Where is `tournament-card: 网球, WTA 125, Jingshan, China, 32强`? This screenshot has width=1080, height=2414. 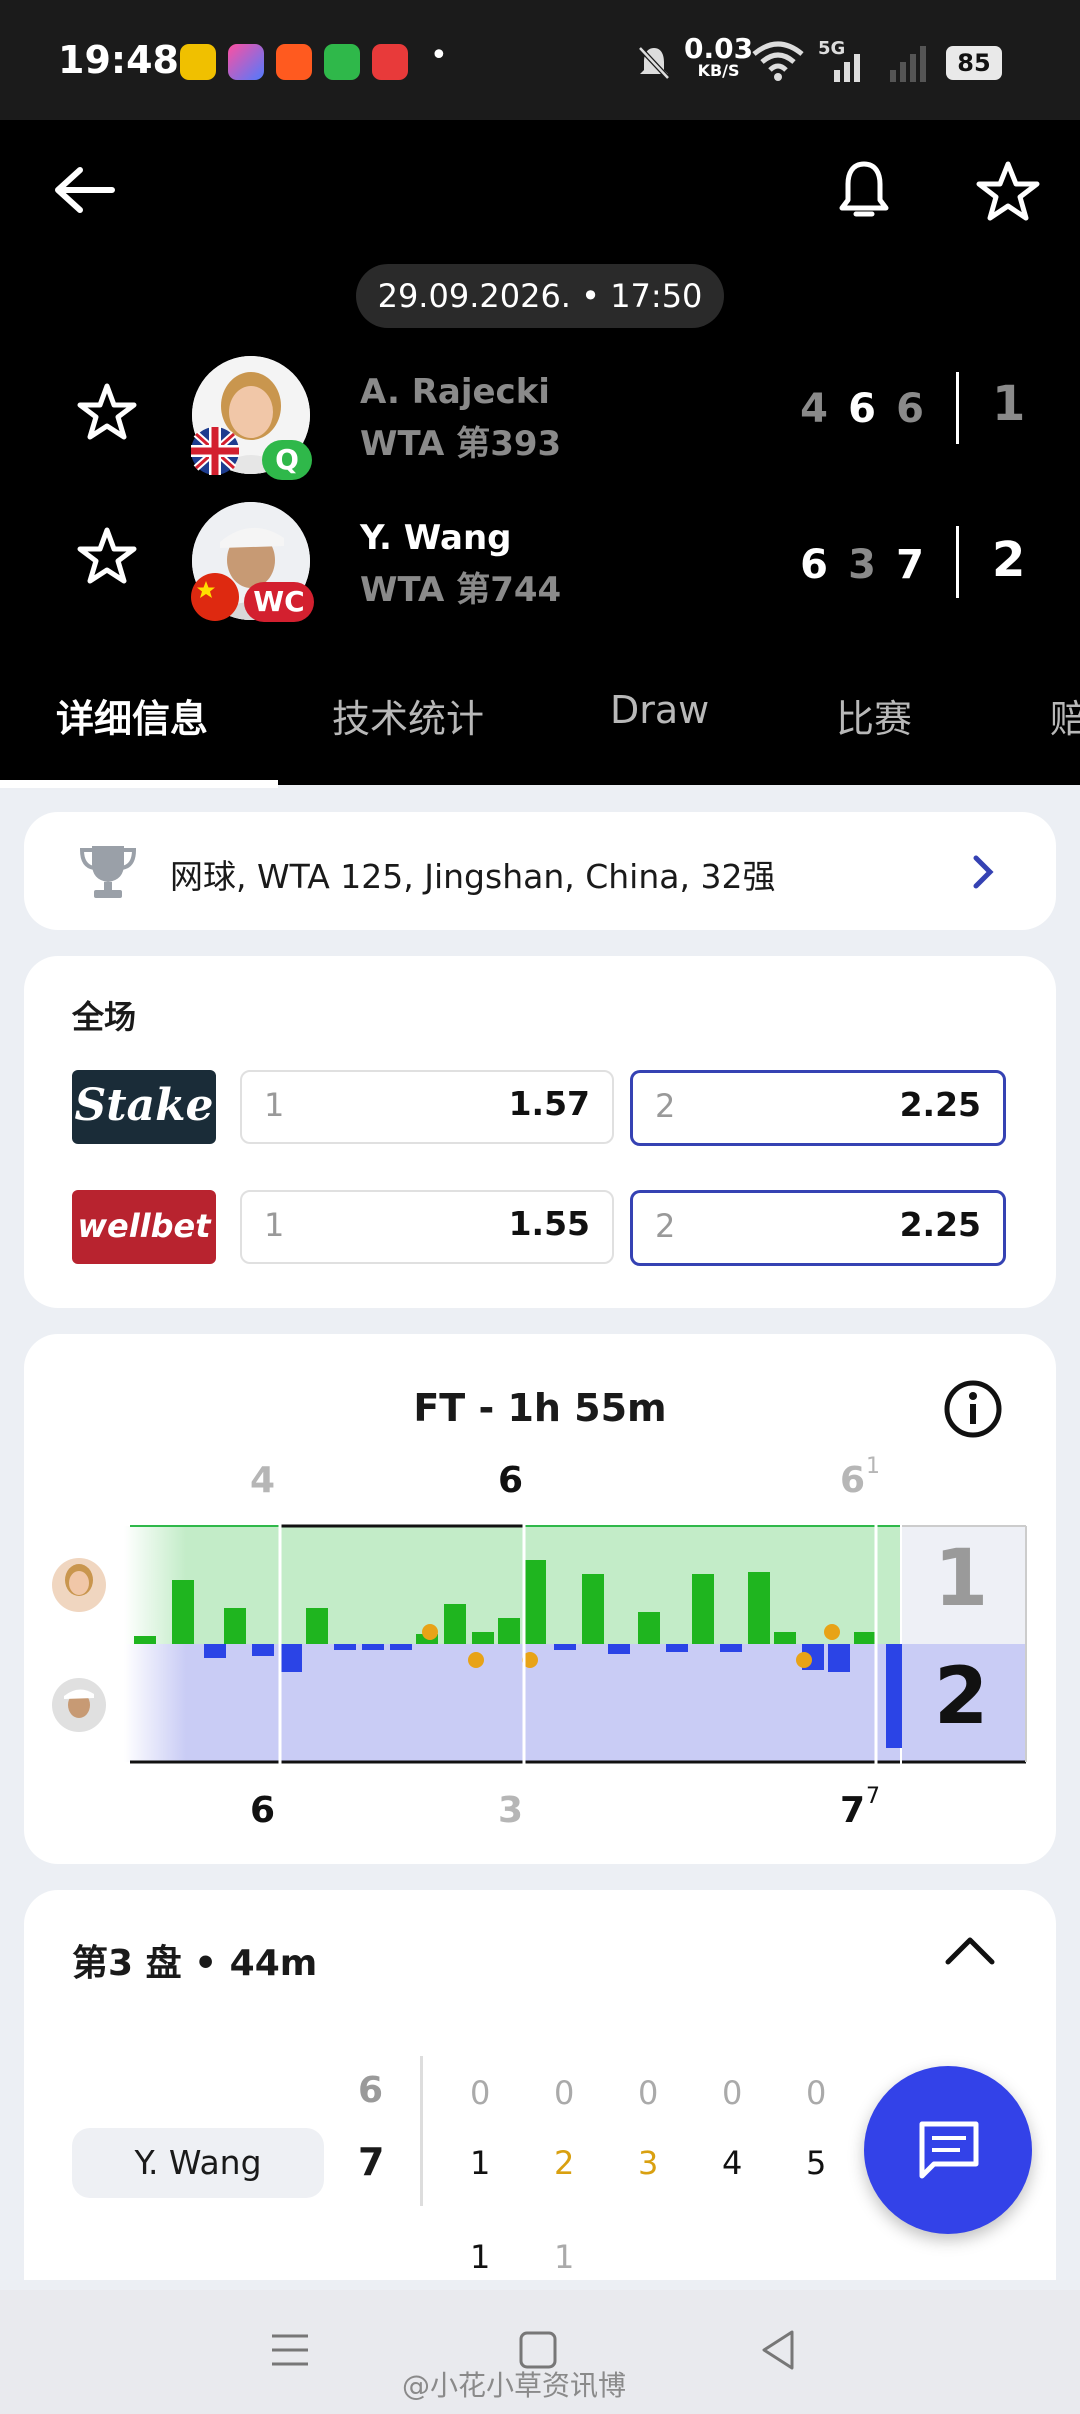
tournament-card: 网球, WTA 125, Jingshan, China, 32强 is located at coordinates (540, 871).